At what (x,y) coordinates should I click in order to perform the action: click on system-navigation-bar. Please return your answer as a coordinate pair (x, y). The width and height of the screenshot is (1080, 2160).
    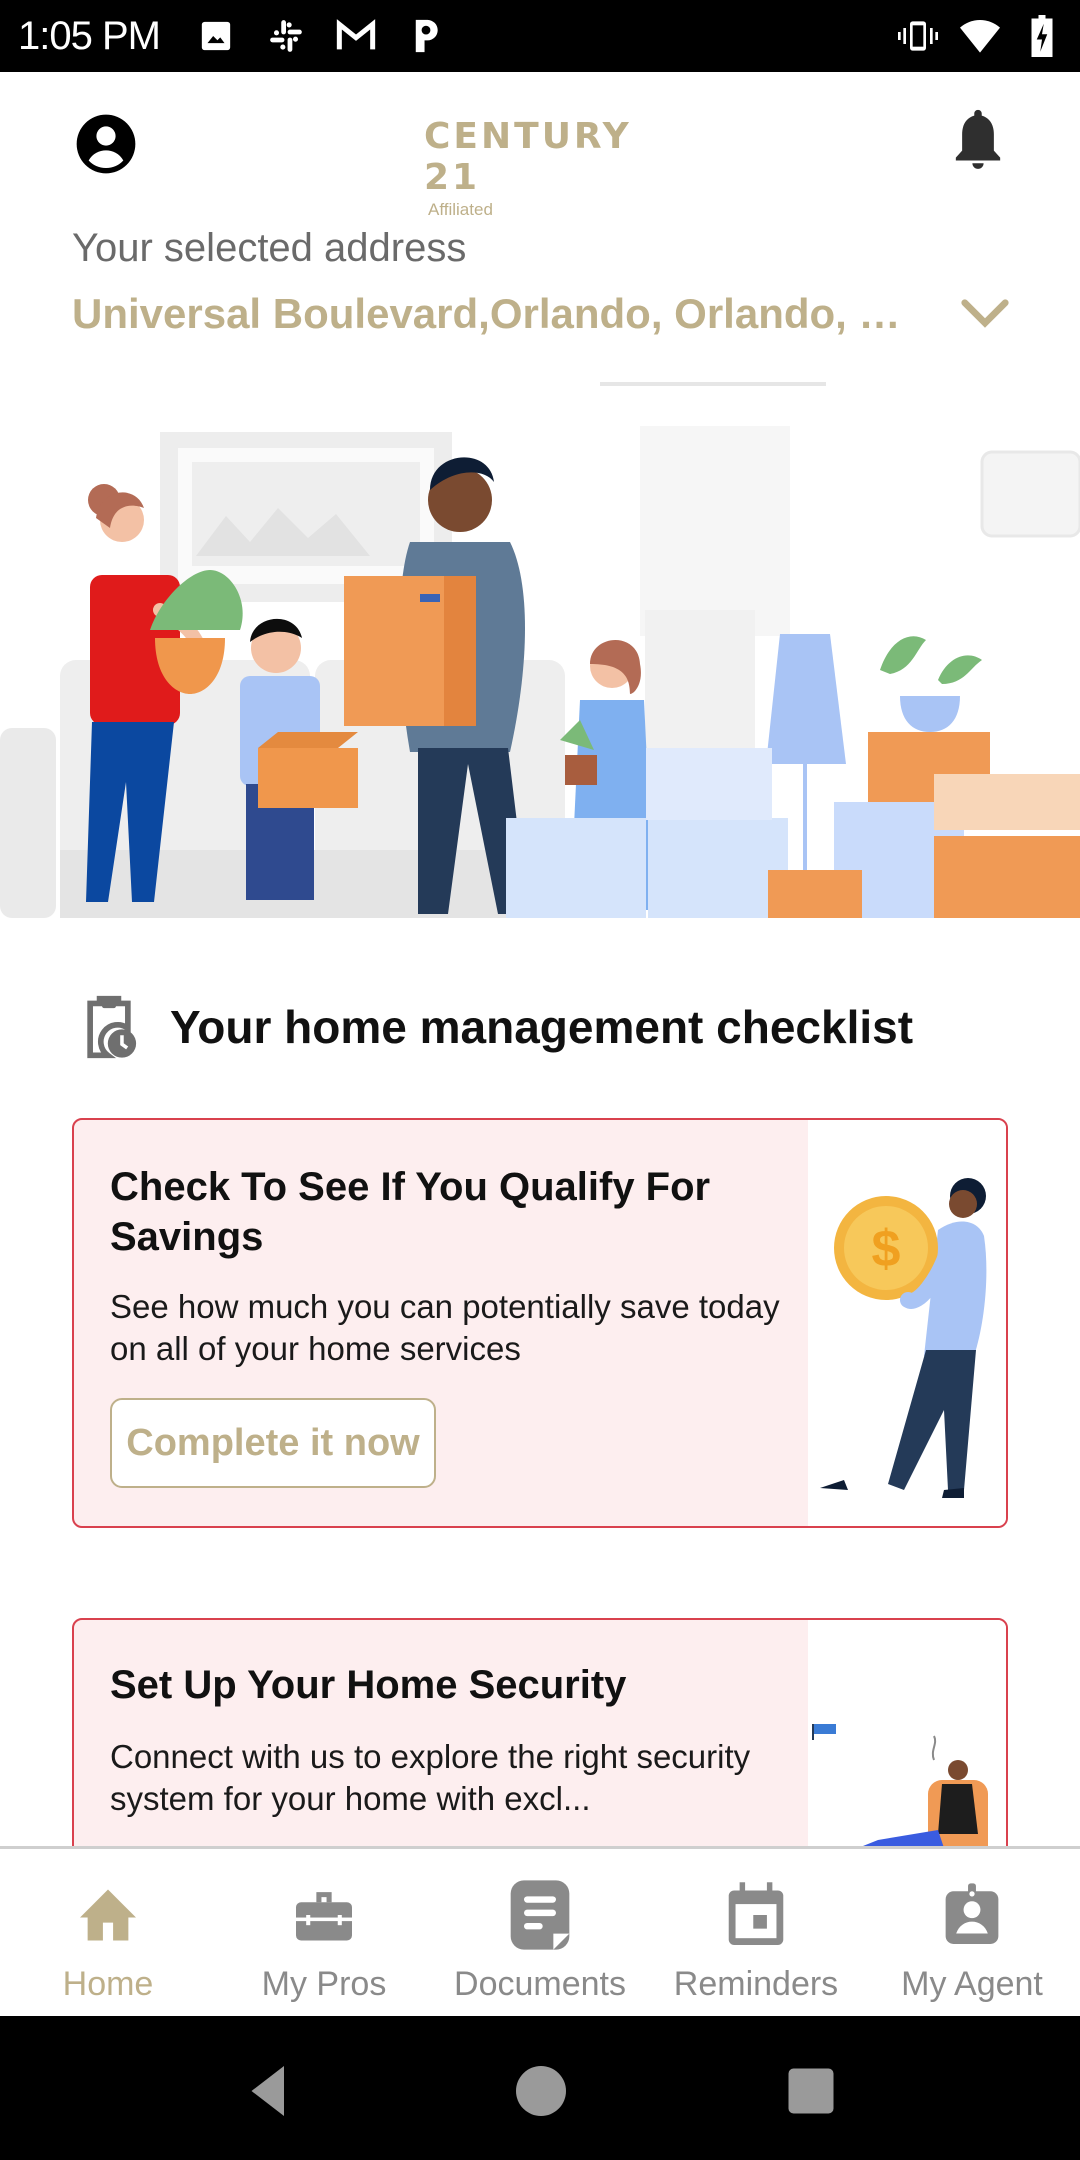
    Looking at the image, I should click on (540, 2088).